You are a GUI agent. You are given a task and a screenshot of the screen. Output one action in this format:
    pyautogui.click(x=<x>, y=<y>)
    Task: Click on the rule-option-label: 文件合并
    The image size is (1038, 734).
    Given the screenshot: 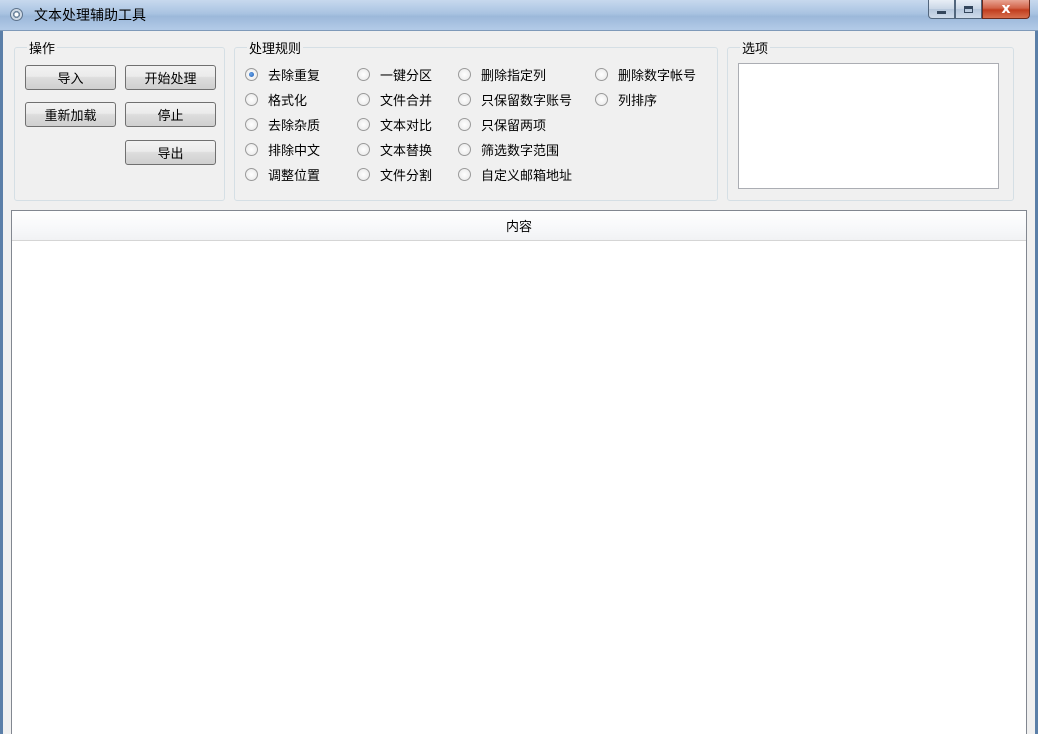 What is the action you would take?
    pyautogui.click(x=406, y=101)
    